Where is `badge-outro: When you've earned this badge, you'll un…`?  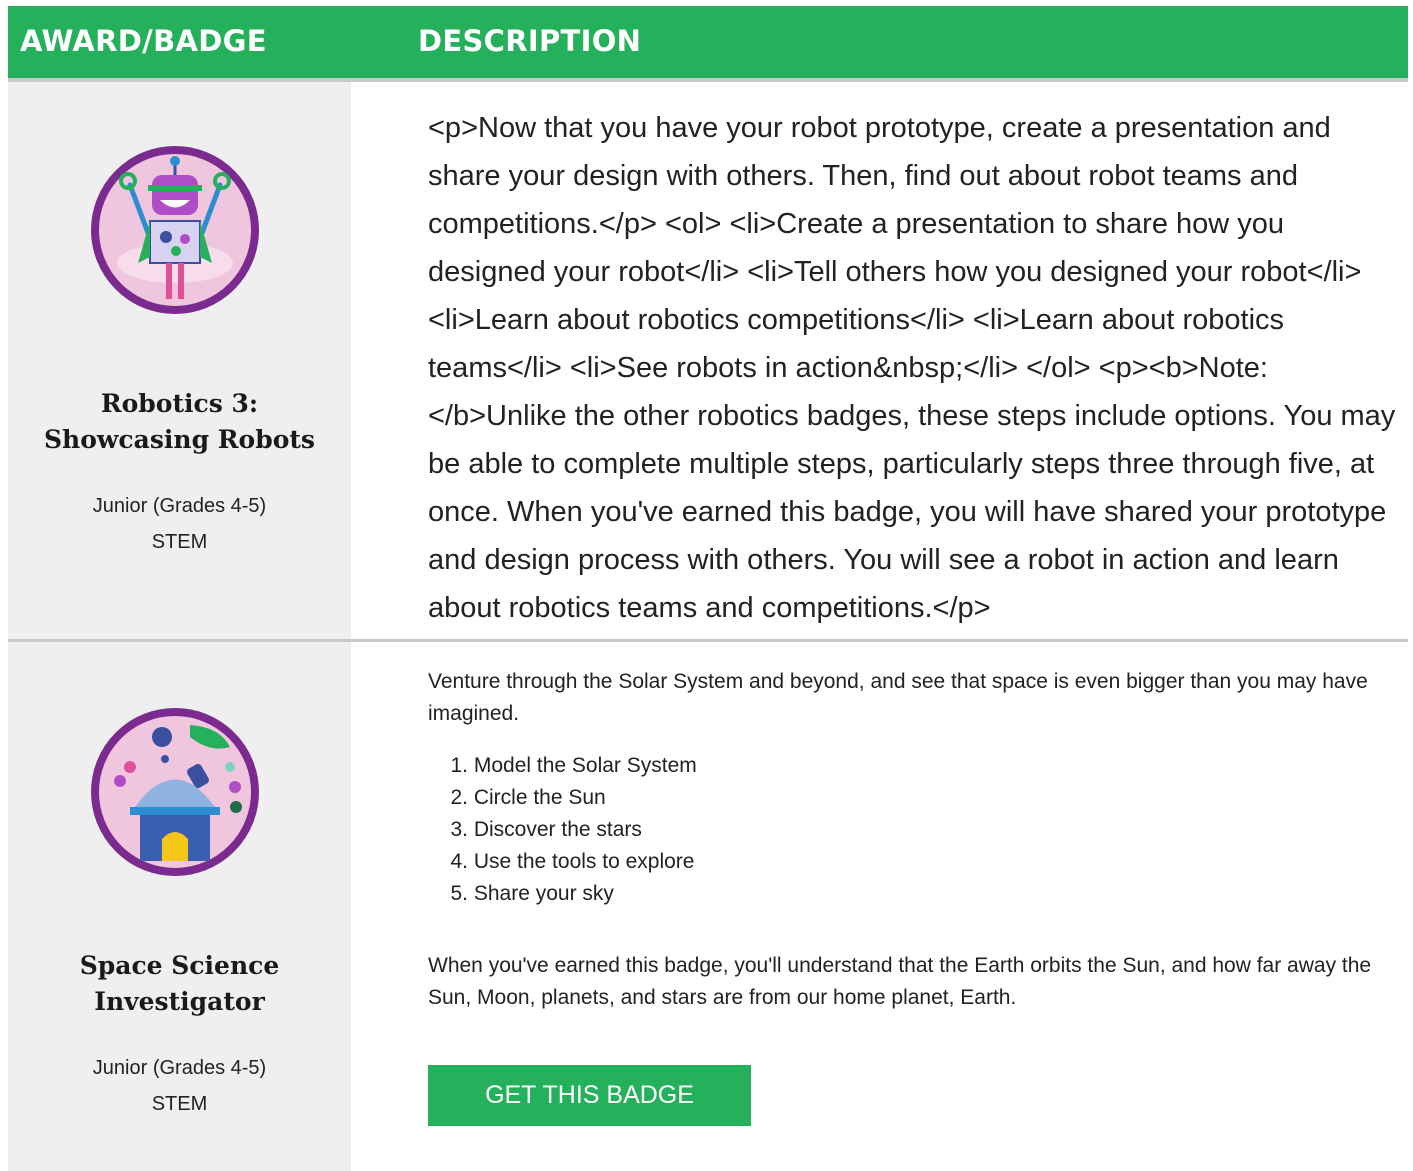 badge-outro: When you've earned this badge, you'll un… is located at coordinates (900, 981).